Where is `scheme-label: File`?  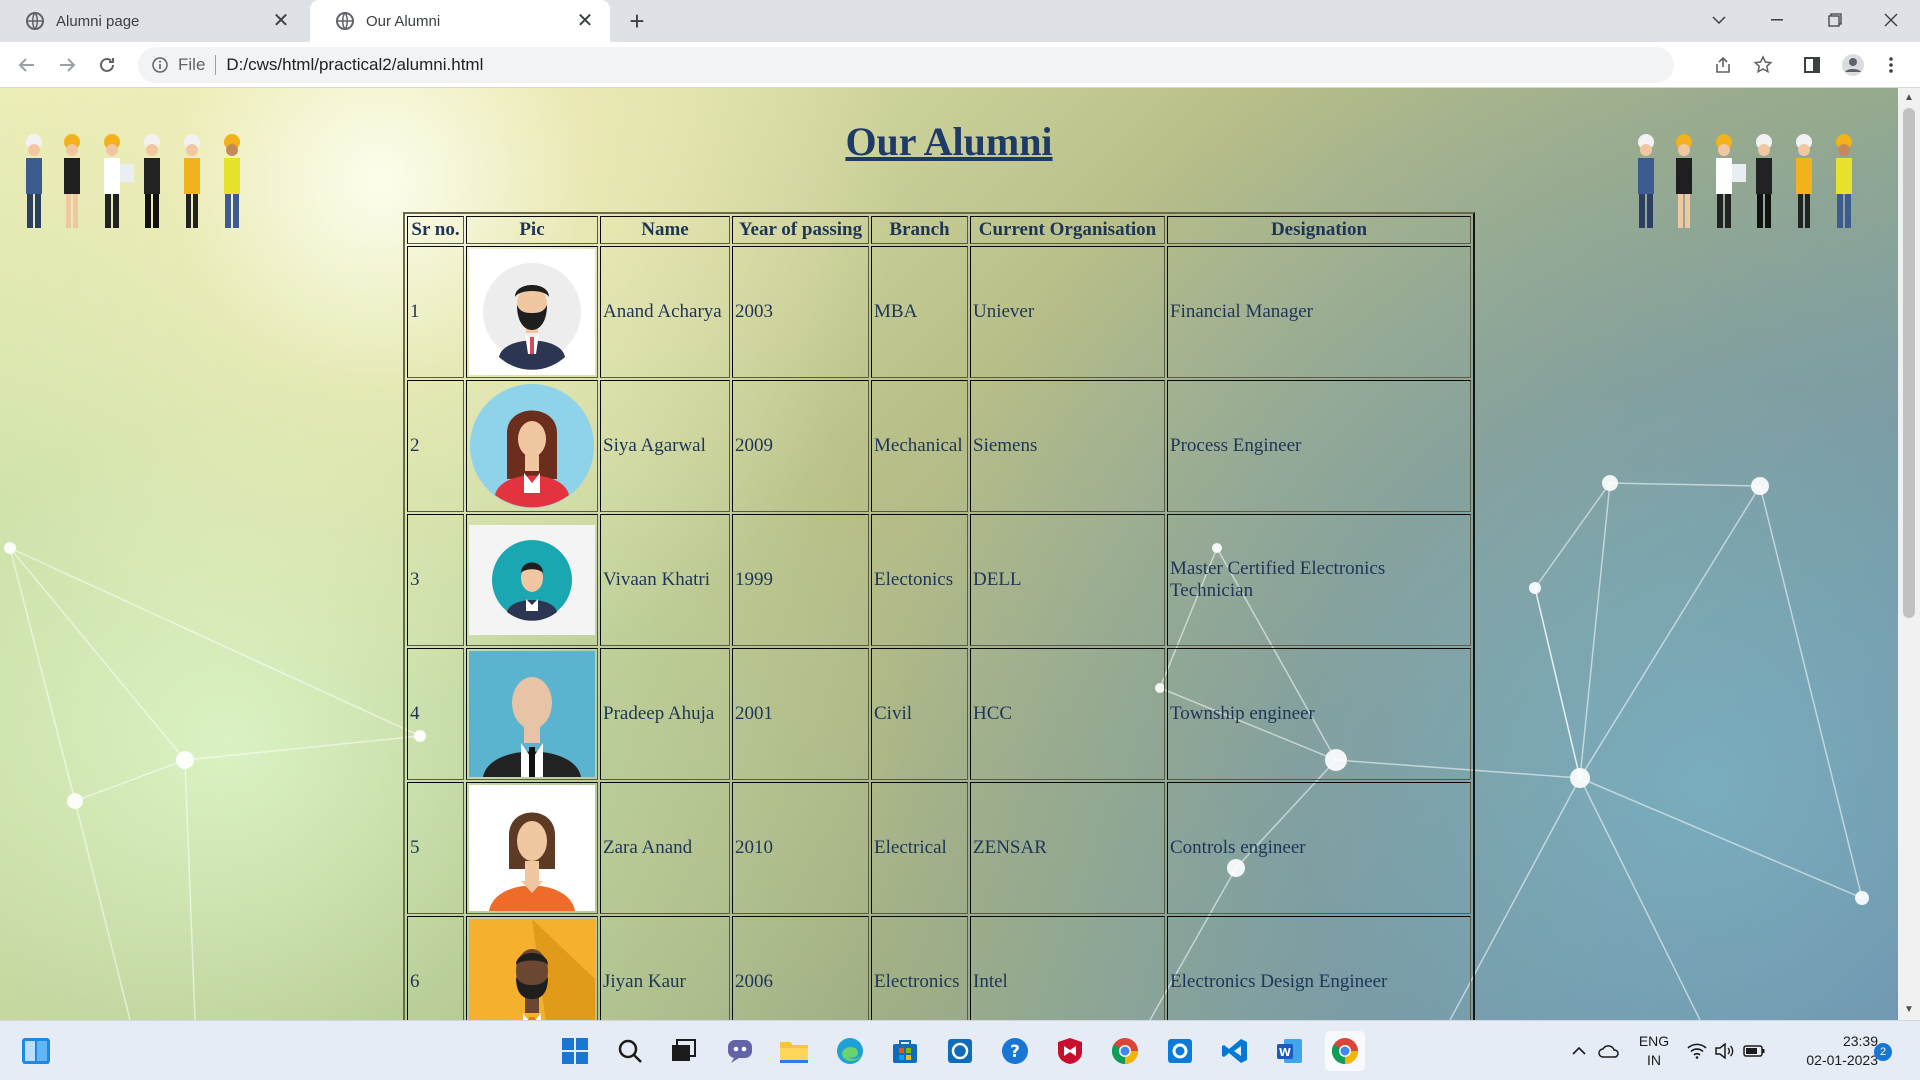
scheme-label: File is located at coordinates (192, 64).